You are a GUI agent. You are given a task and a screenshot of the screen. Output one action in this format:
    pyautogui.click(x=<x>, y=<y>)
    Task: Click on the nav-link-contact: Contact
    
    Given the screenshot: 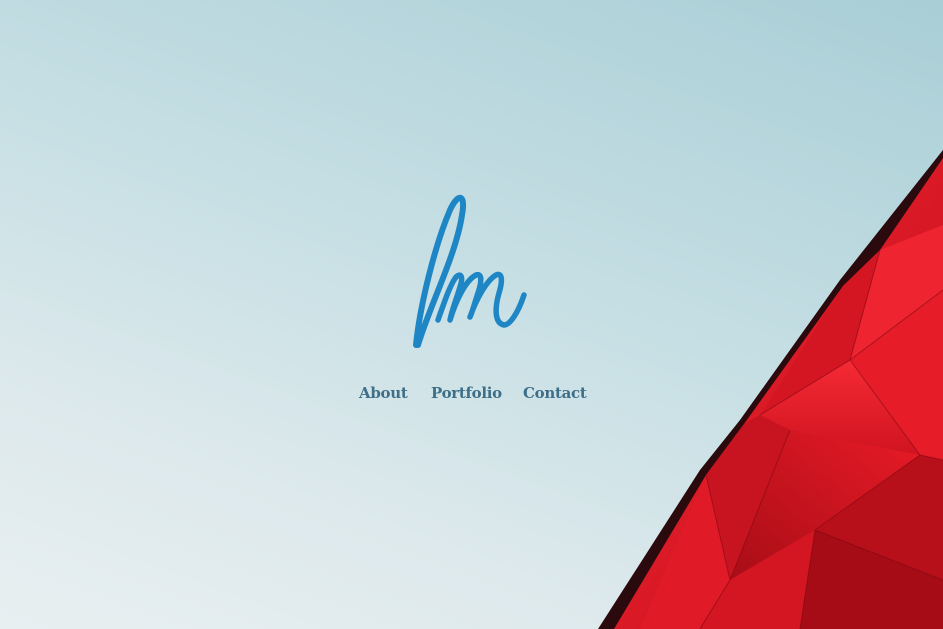 What is the action you would take?
    pyautogui.click(x=555, y=393)
    